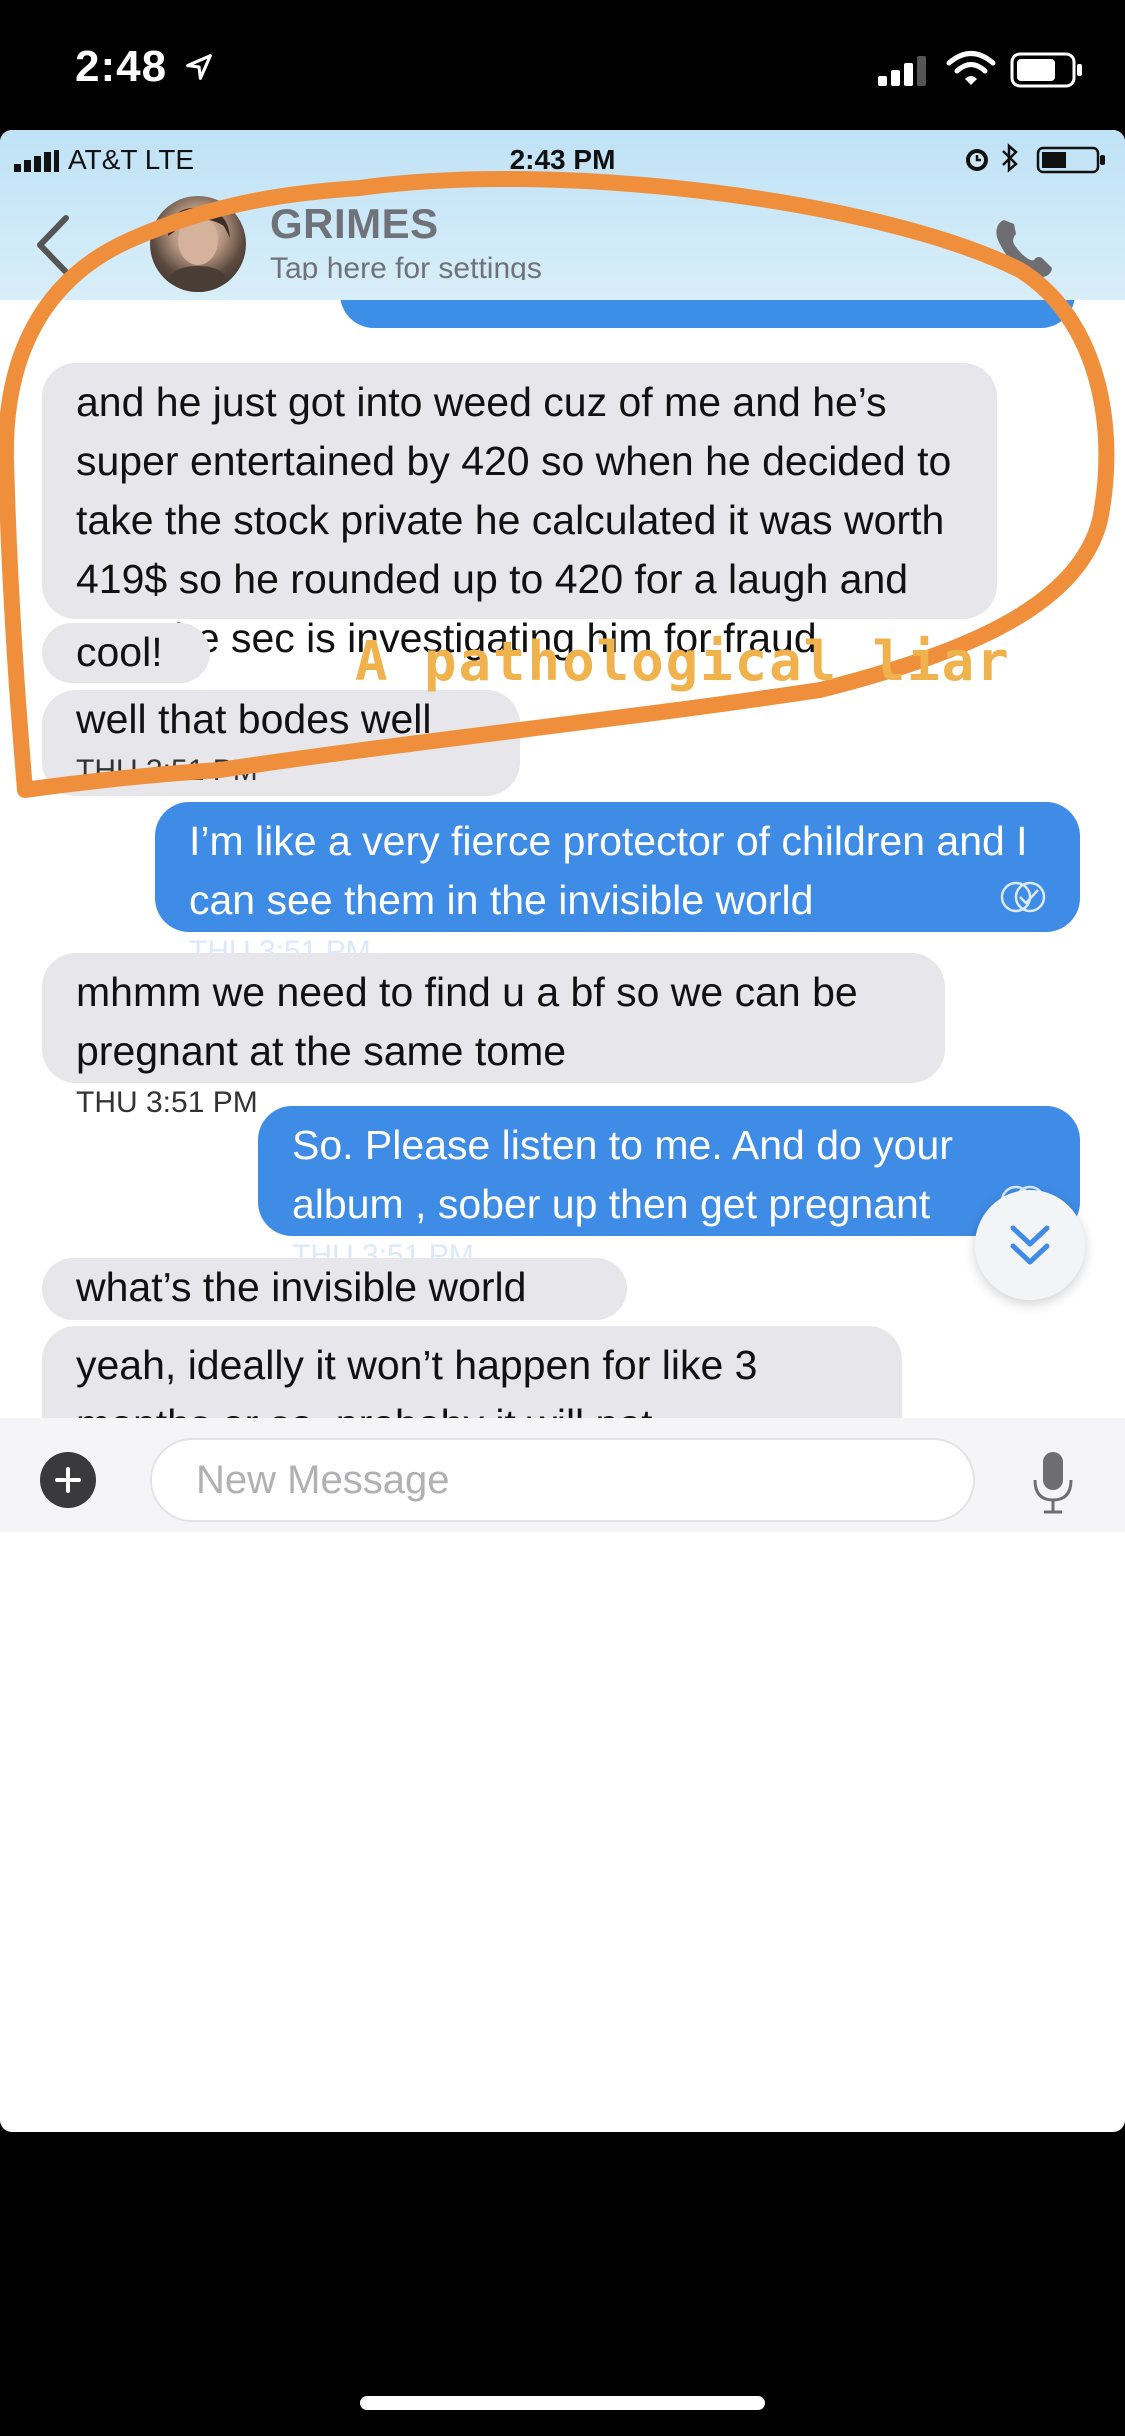  What do you see at coordinates (1024, 248) in the screenshot?
I see `phone-call-icon` at bounding box center [1024, 248].